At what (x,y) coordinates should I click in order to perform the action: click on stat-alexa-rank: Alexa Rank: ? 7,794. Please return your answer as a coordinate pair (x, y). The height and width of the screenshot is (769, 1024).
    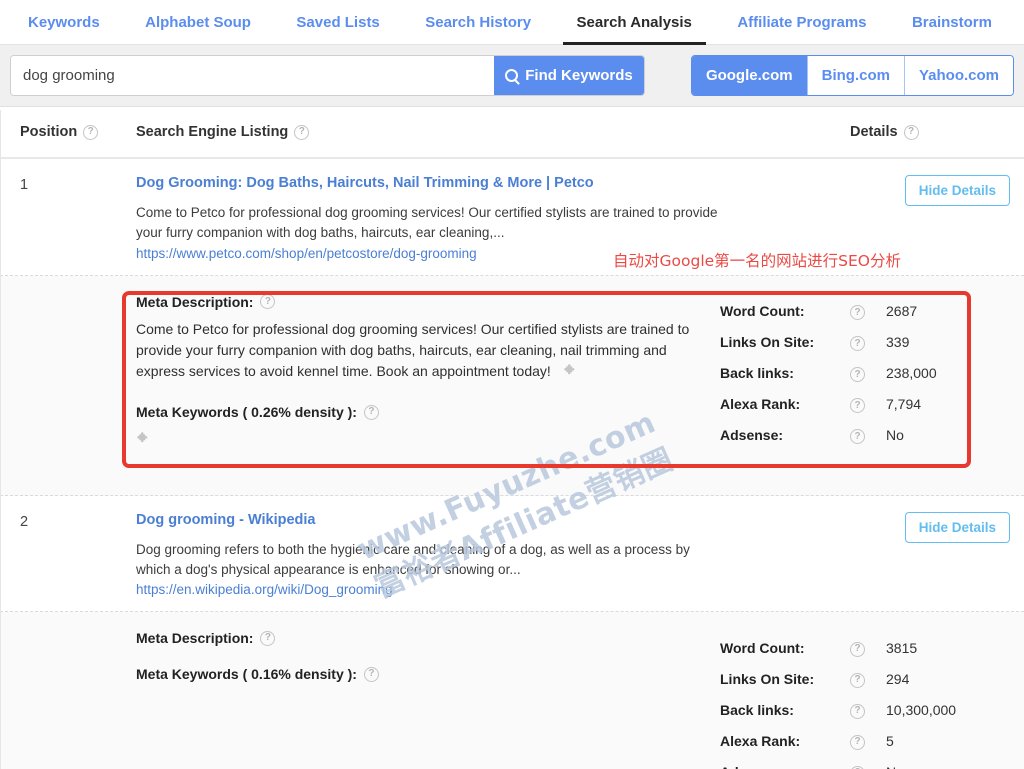
    Looking at the image, I should click on (865, 404).